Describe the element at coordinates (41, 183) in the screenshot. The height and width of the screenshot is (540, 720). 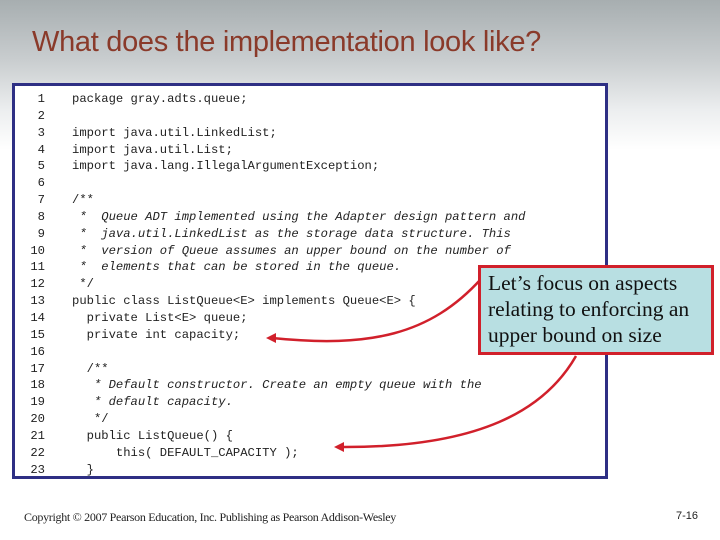
I see `line-number: 6` at that location.